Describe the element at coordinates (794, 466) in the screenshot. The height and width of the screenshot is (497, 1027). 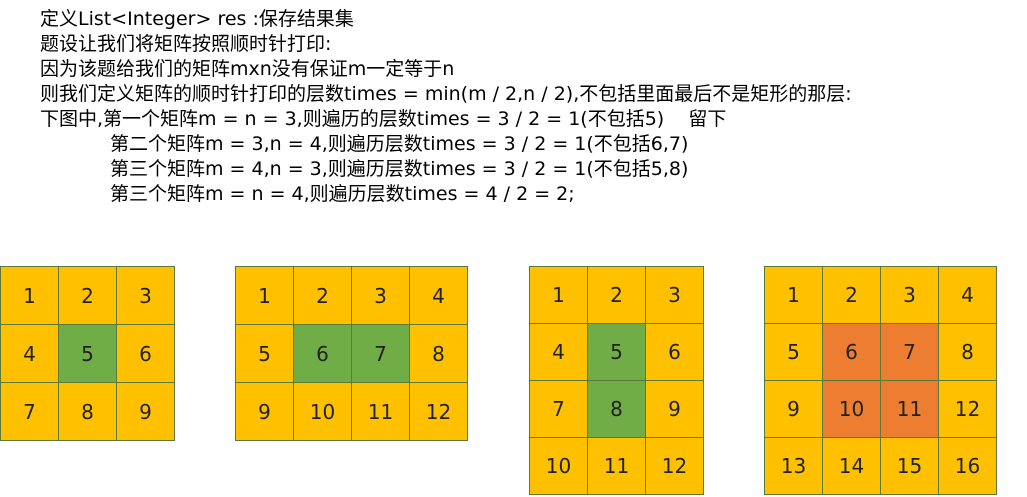
I see `matrix-cell: 13` at that location.